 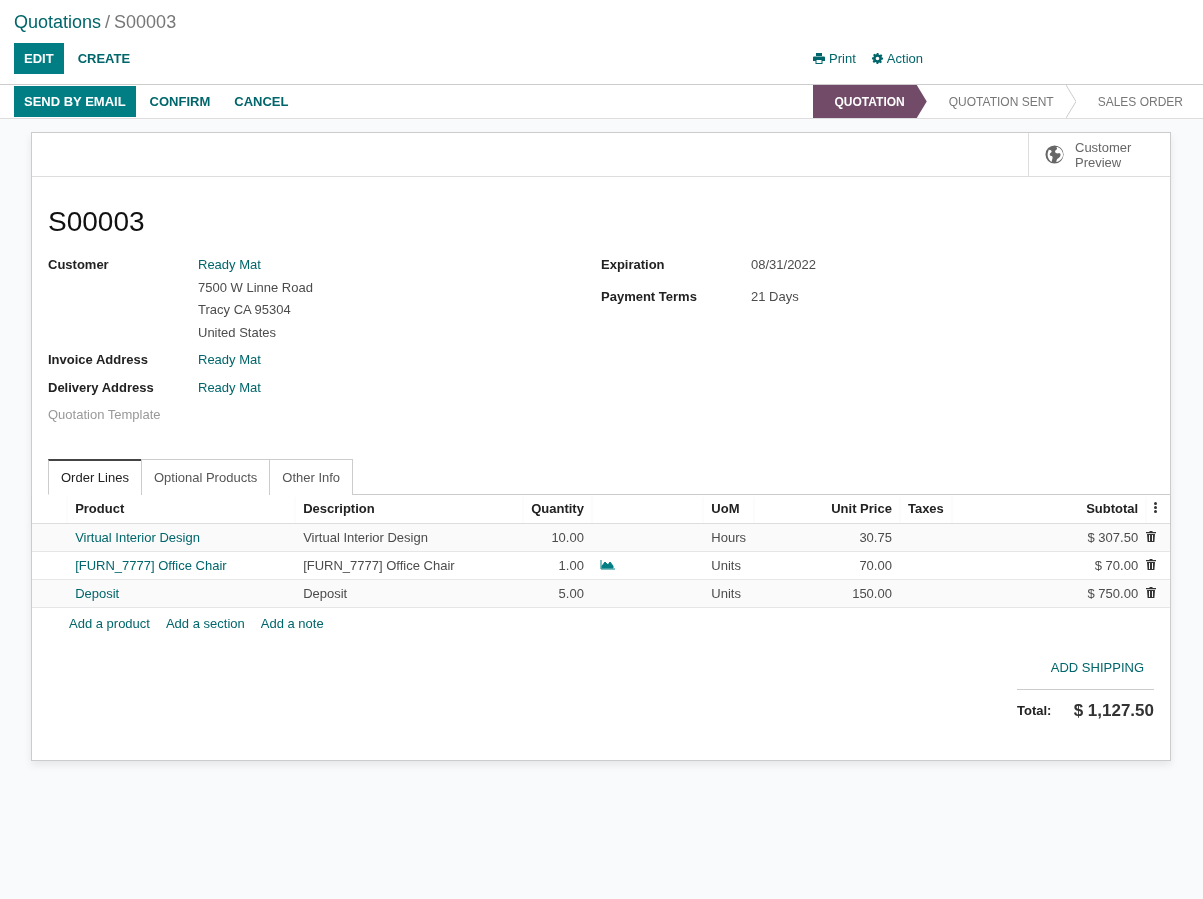 I want to click on table-cell: $ 750.00, so click(x=1049, y=593).